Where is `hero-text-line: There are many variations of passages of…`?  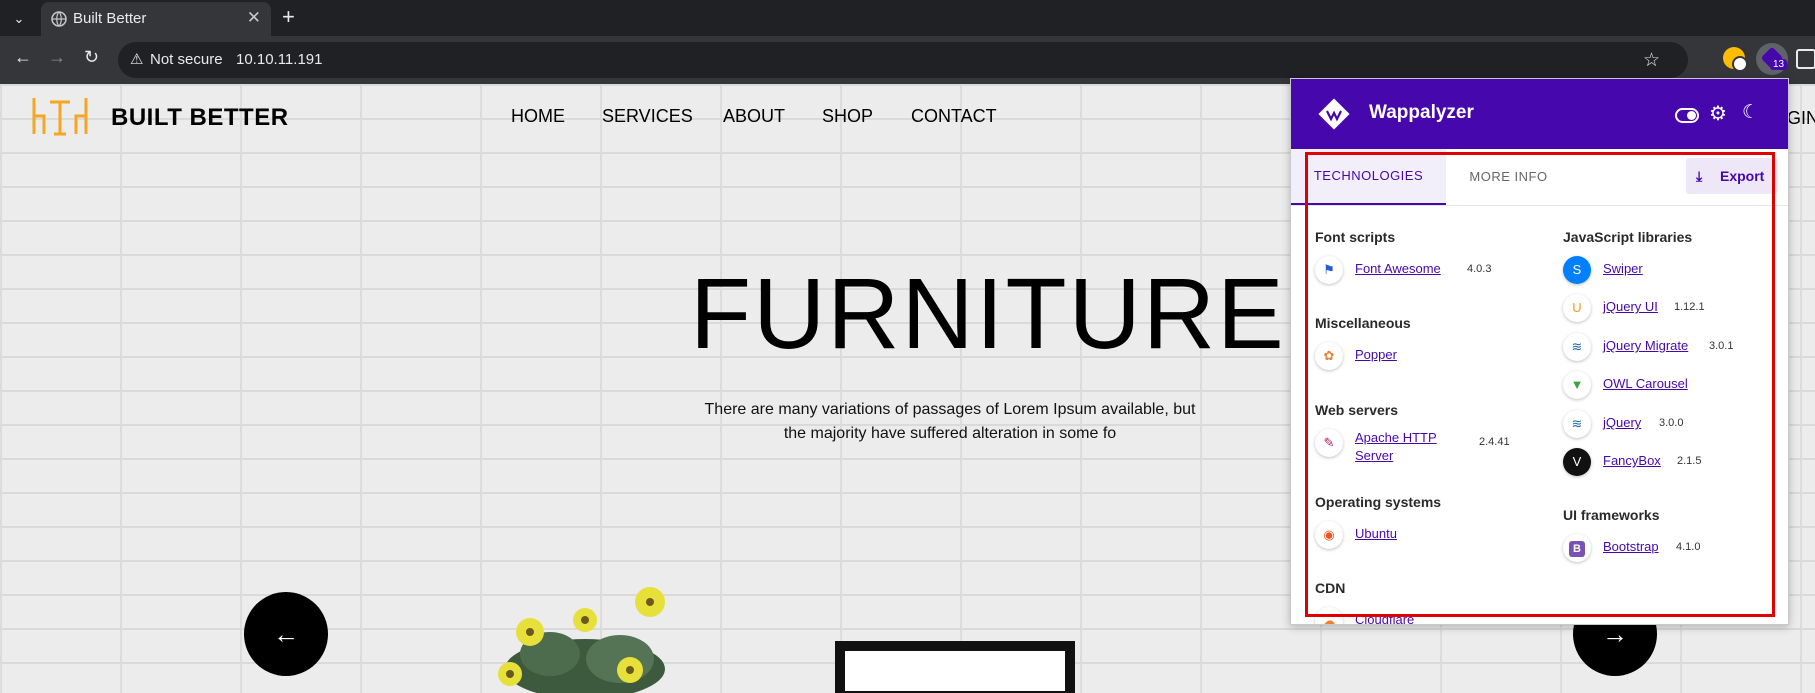 hero-text-line: There are many variations of passages of… is located at coordinates (950, 409).